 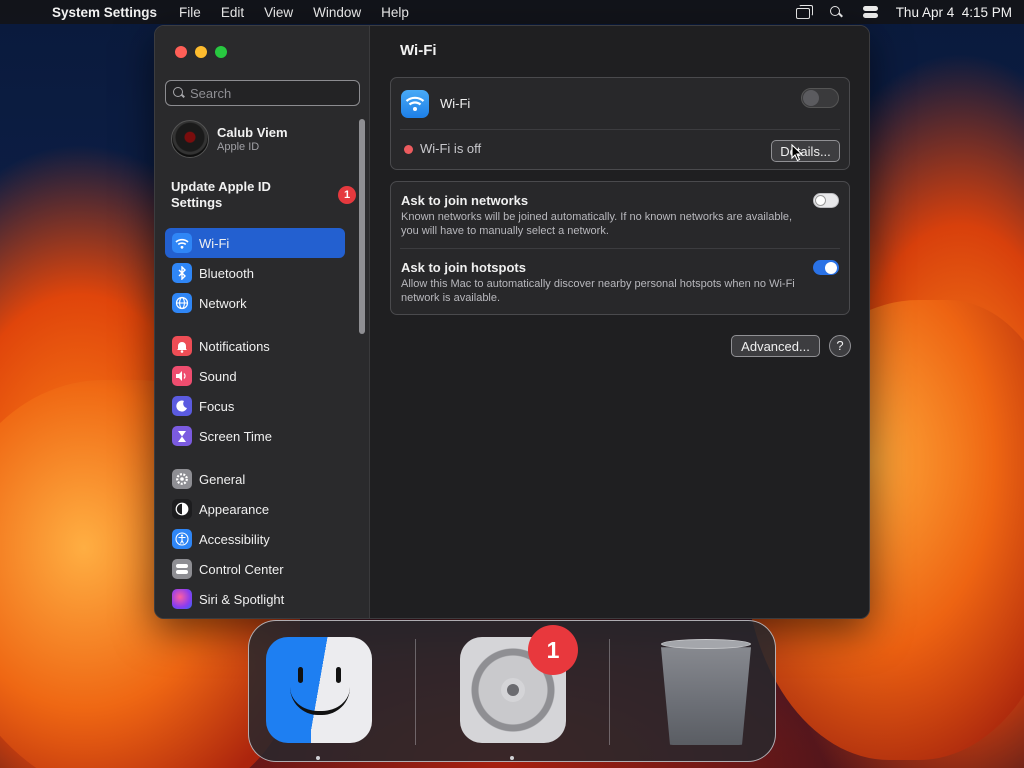 I want to click on search-icon, so click(x=178, y=92).